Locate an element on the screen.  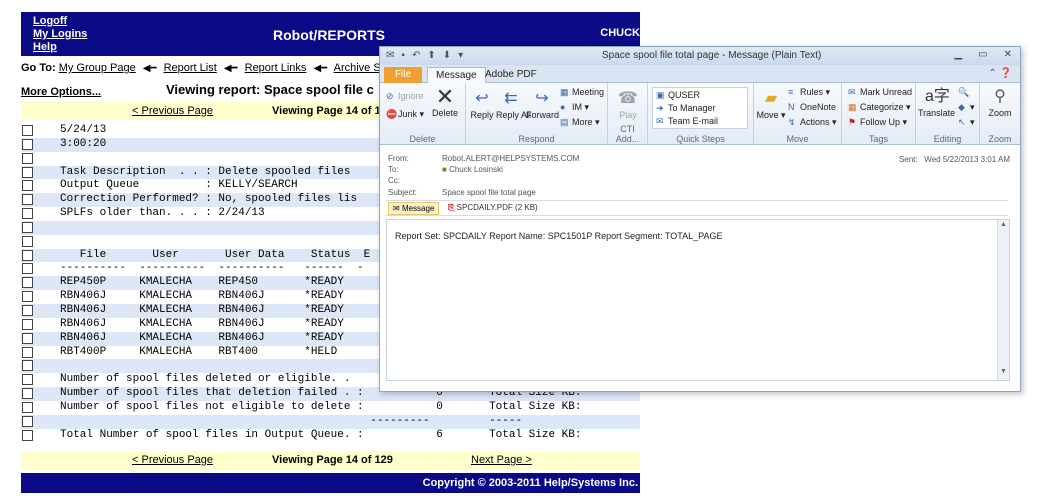
quick-step-quser: ▣ QUSER is located at coordinates (678, 95).